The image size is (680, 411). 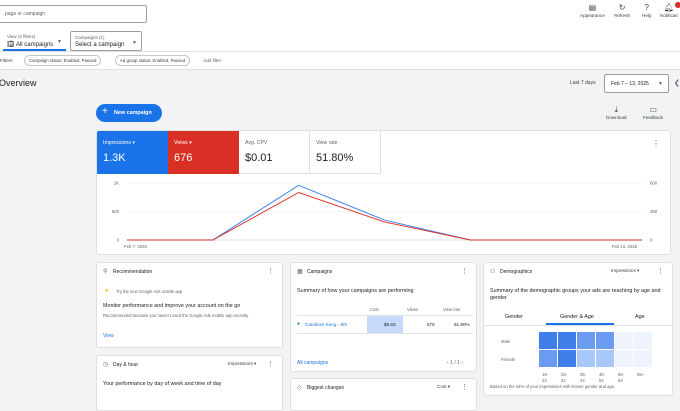 What do you see at coordinates (651, 240) in the screenshot?
I see `right-tick-label: 0` at bounding box center [651, 240].